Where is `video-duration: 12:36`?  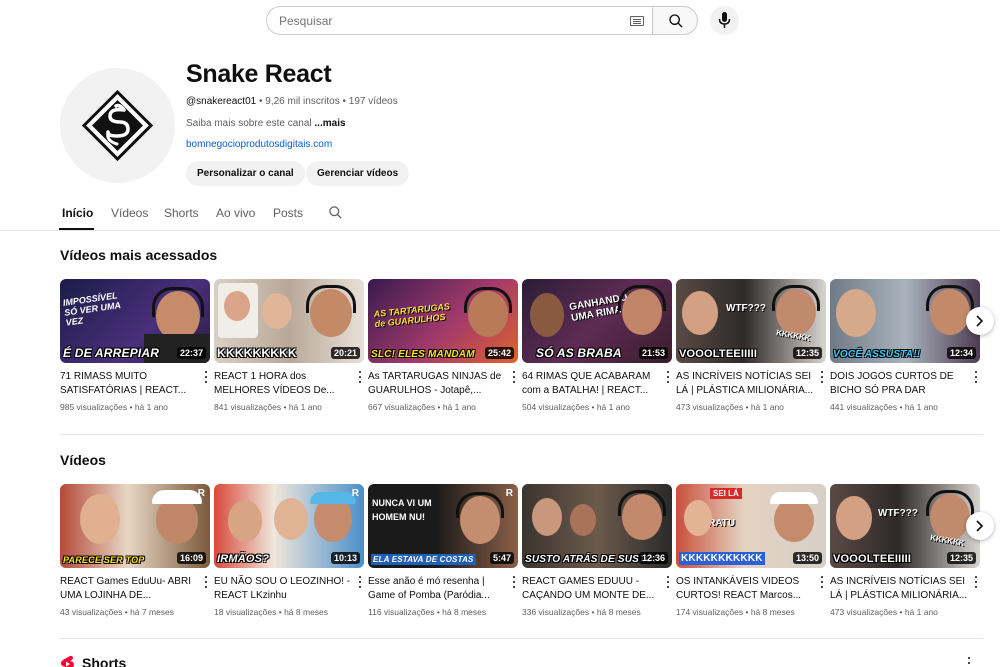
video-duration: 12:36 is located at coordinates (653, 558).